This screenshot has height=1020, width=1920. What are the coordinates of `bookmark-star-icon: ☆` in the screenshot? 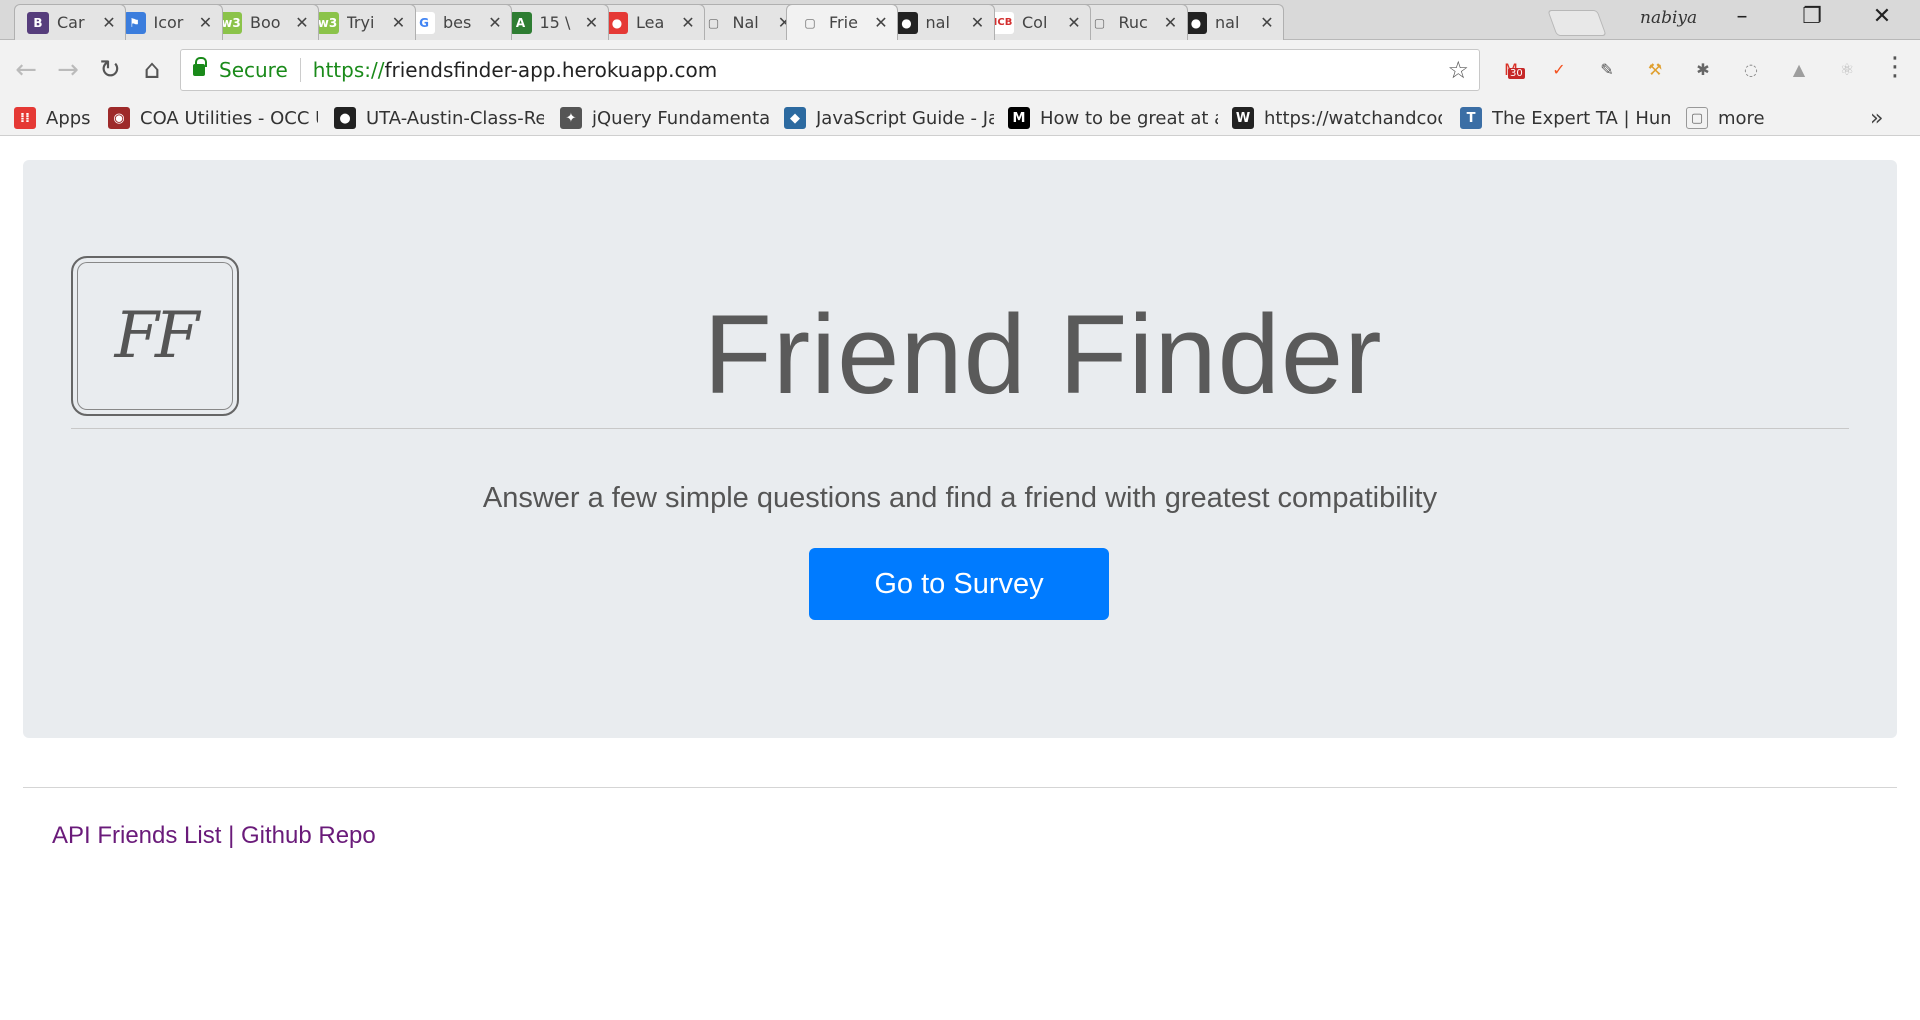 It's located at (1458, 70).